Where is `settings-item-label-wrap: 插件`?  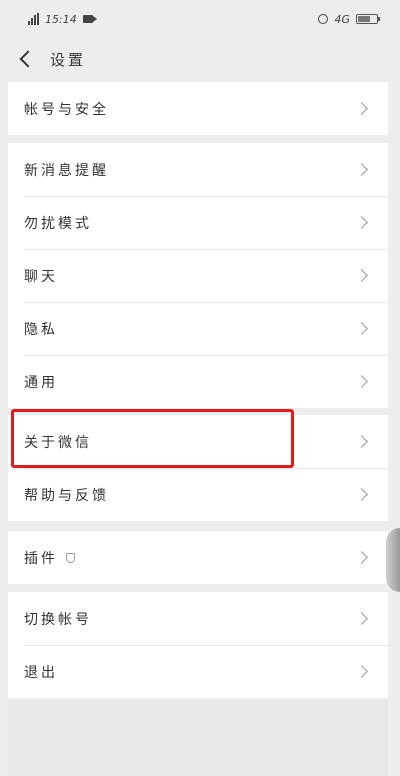
settings-item-label-wrap: 插件 is located at coordinates (49, 558).